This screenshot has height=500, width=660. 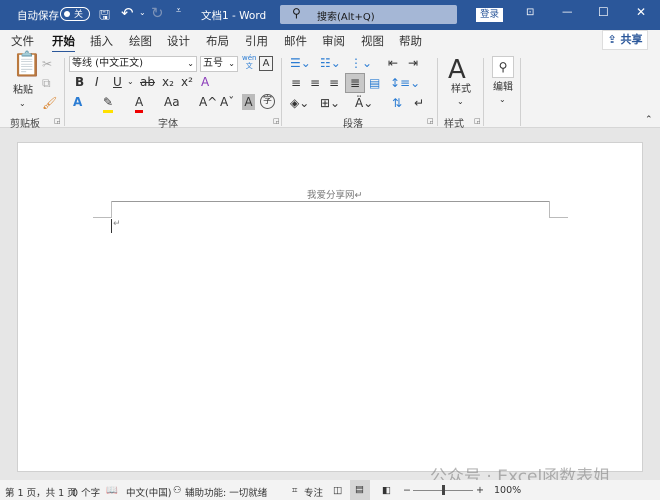 I want to click on copy-icon: ⧉, so click(x=46, y=83).